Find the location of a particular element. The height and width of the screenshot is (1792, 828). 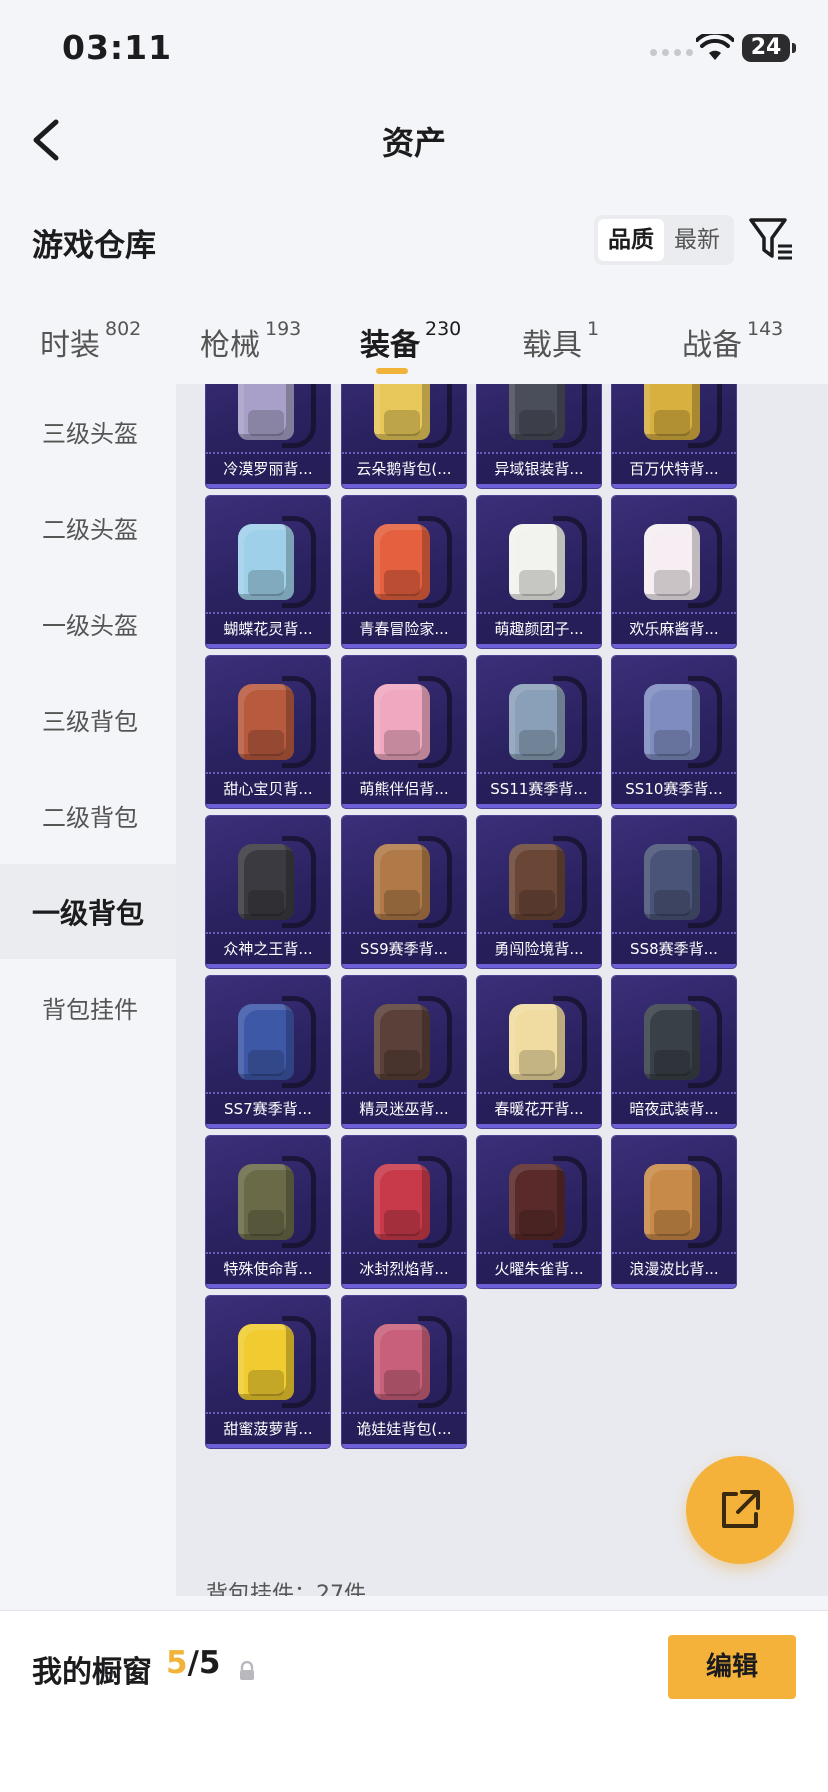

sidebar-item-level2-backpack: 二级背包 is located at coordinates (88, 815).